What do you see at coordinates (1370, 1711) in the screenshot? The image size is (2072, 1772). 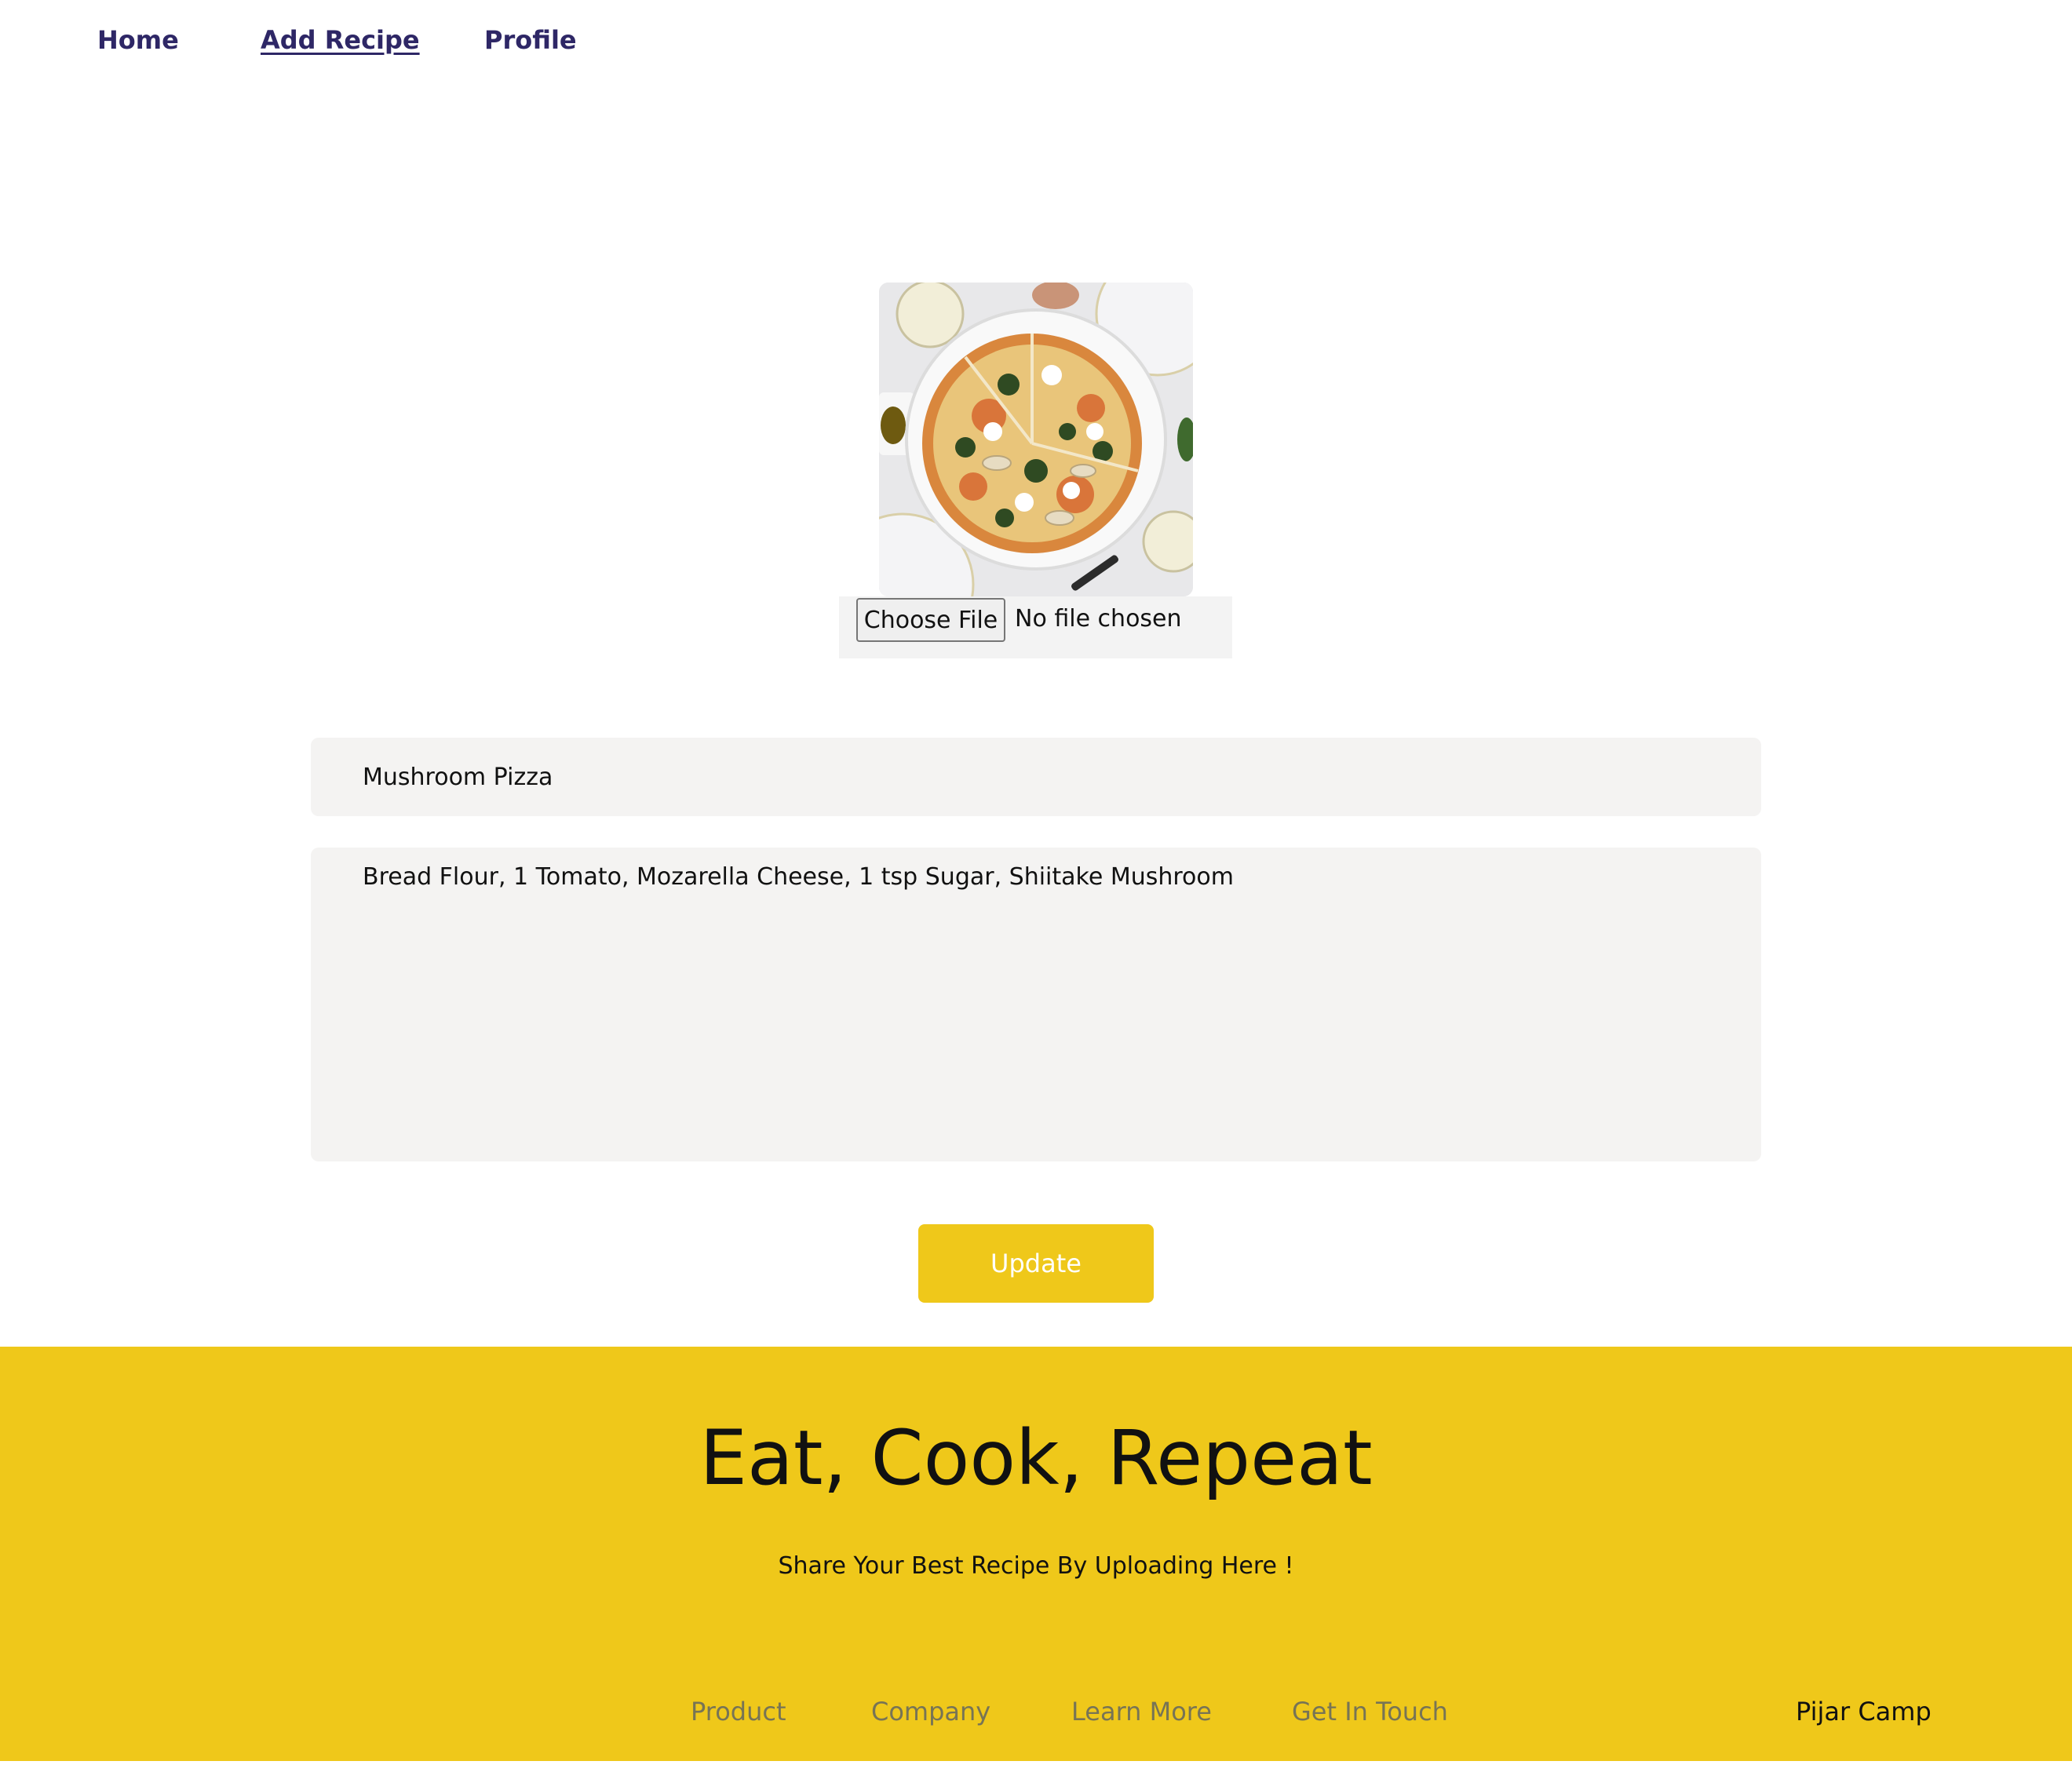 I see `footer-link-get-in-touch: Get In Touch` at bounding box center [1370, 1711].